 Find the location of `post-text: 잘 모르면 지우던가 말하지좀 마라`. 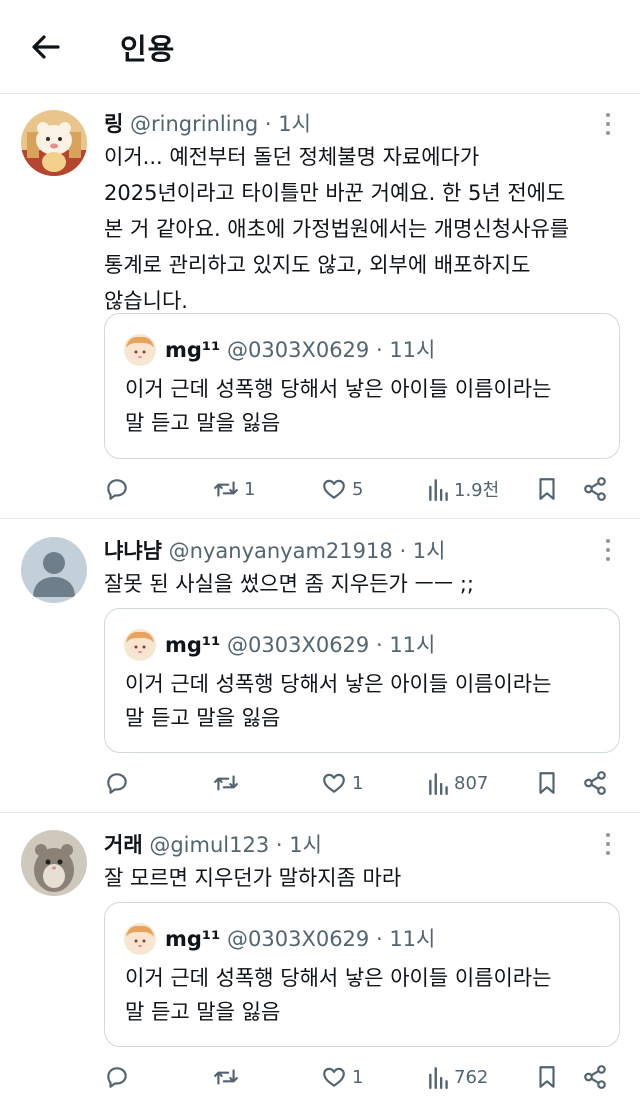

post-text: 잘 모르면 지우던가 말하지좀 마라 is located at coordinates (253, 878).